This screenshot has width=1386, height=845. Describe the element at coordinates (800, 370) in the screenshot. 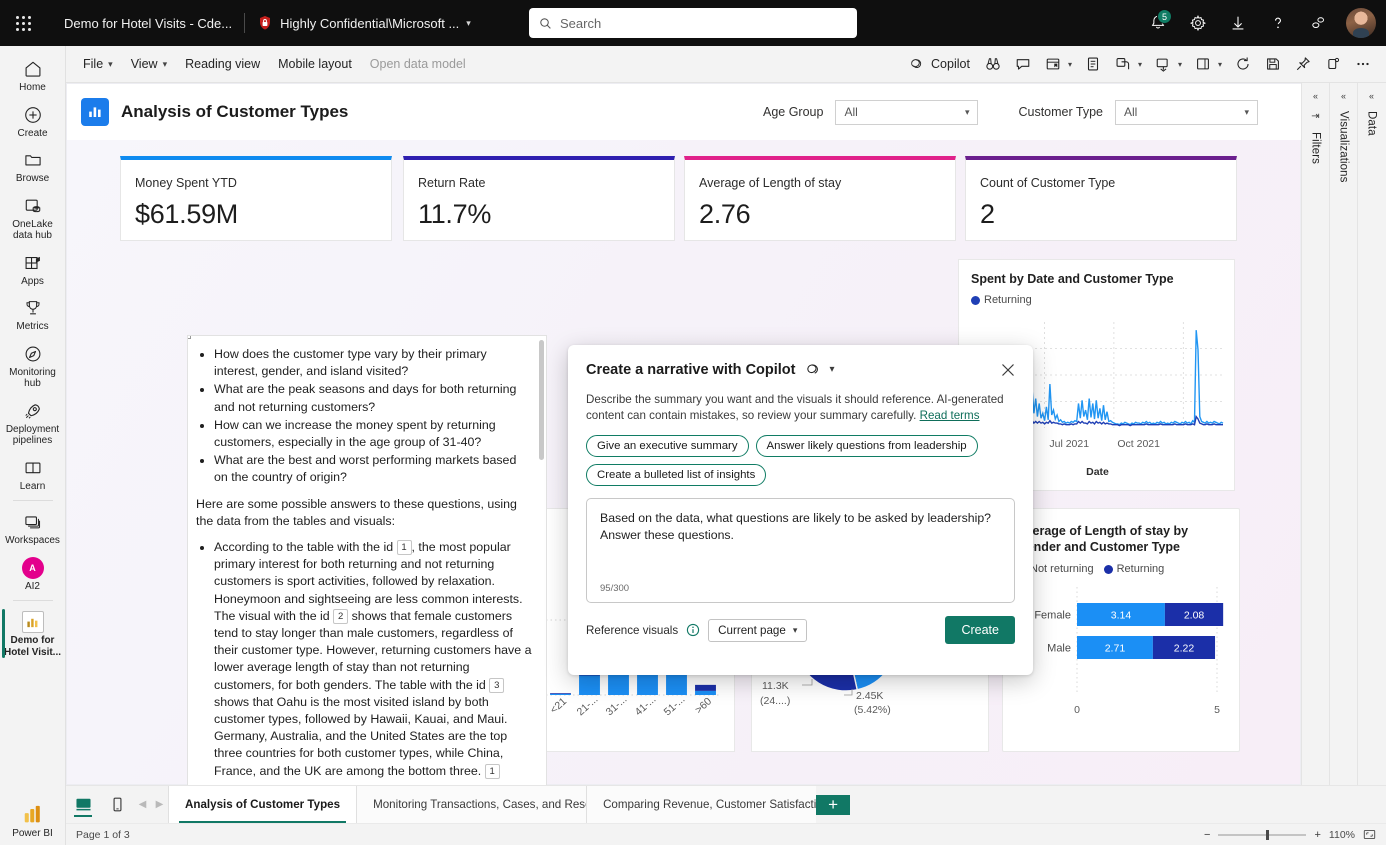

I see `dialog-header: Create a narrative with Copilot ▾` at that location.